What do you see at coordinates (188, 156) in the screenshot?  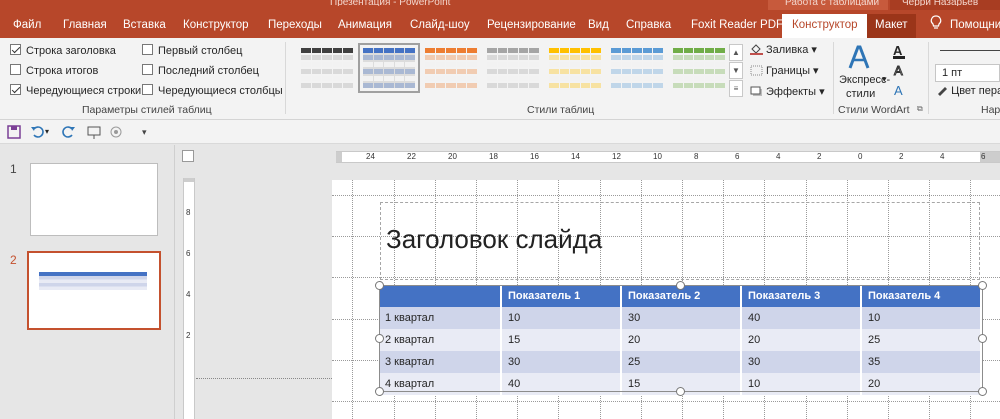 I see `tab-stop-selector` at bounding box center [188, 156].